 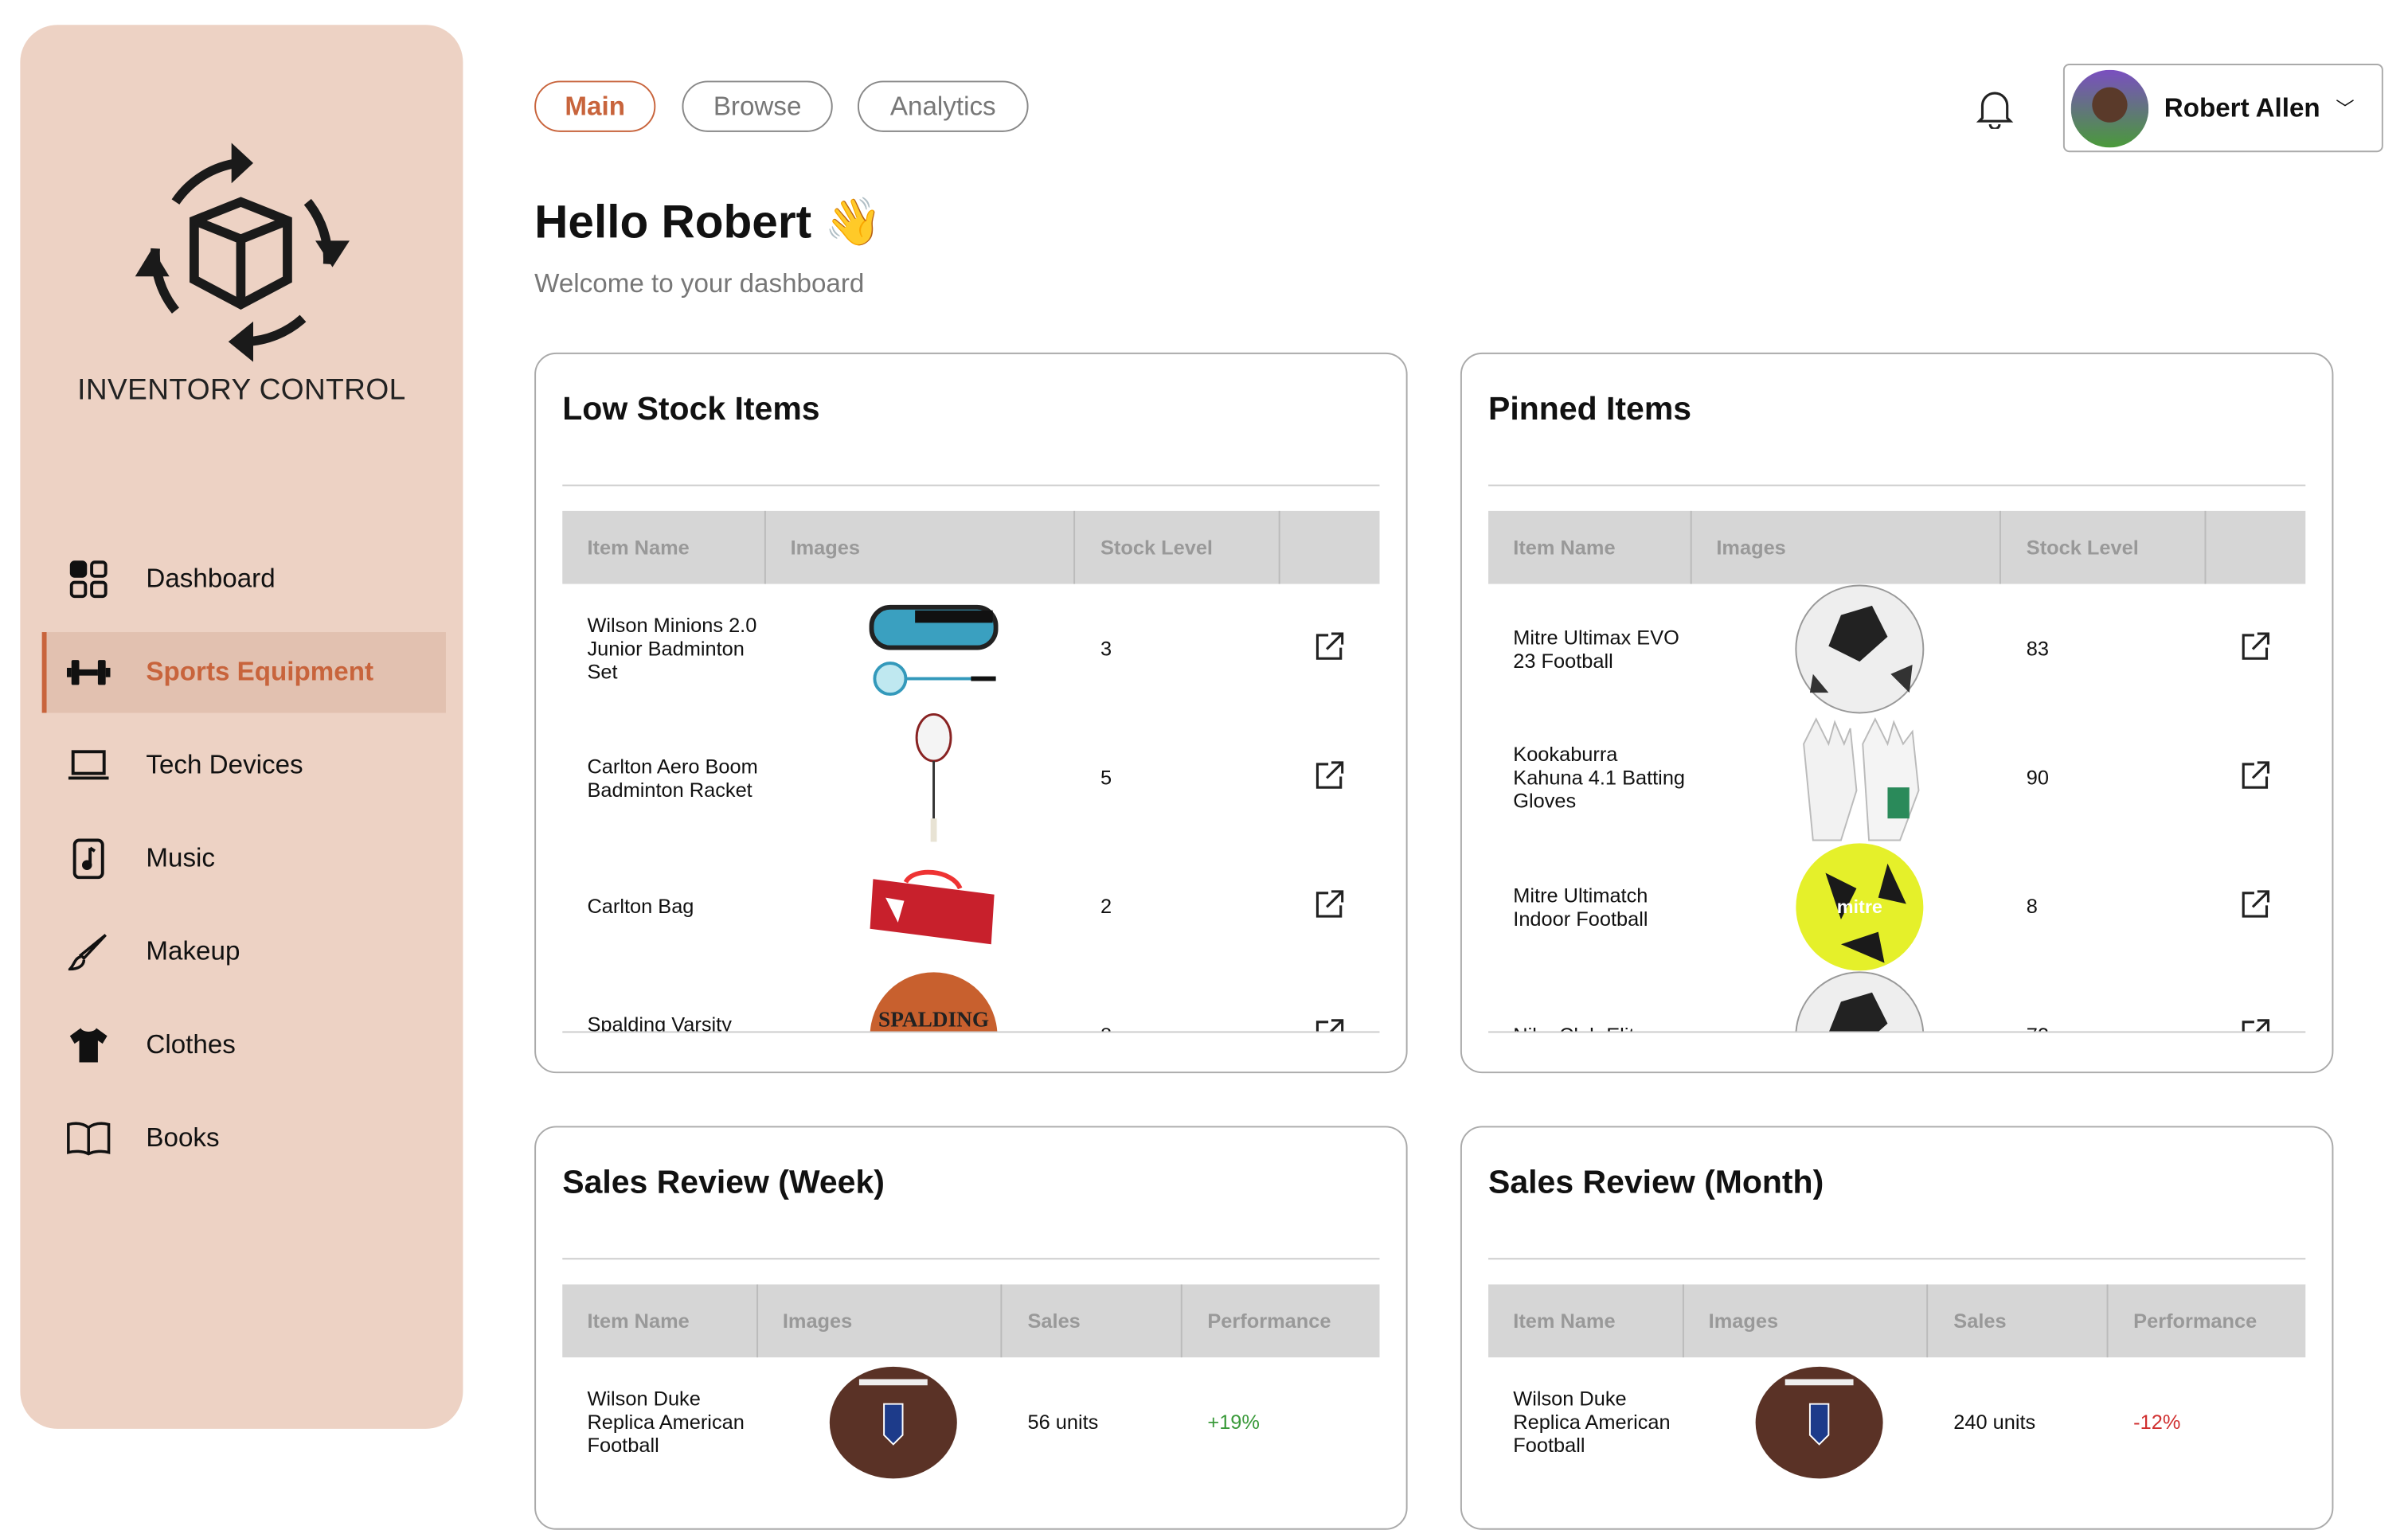 What do you see at coordinates (1859, 906) in the screenshot?
I see `svg-text: mitre` at bounding box center [1859, 906].